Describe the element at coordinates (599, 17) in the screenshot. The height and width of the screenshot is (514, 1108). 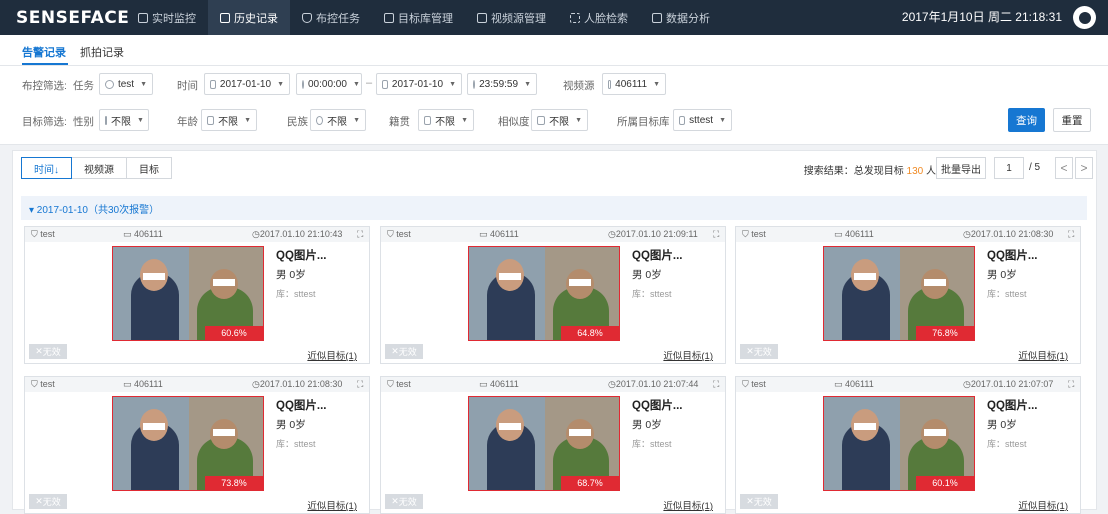
I see `nav-item-face-search: 人脸检索` at that location.